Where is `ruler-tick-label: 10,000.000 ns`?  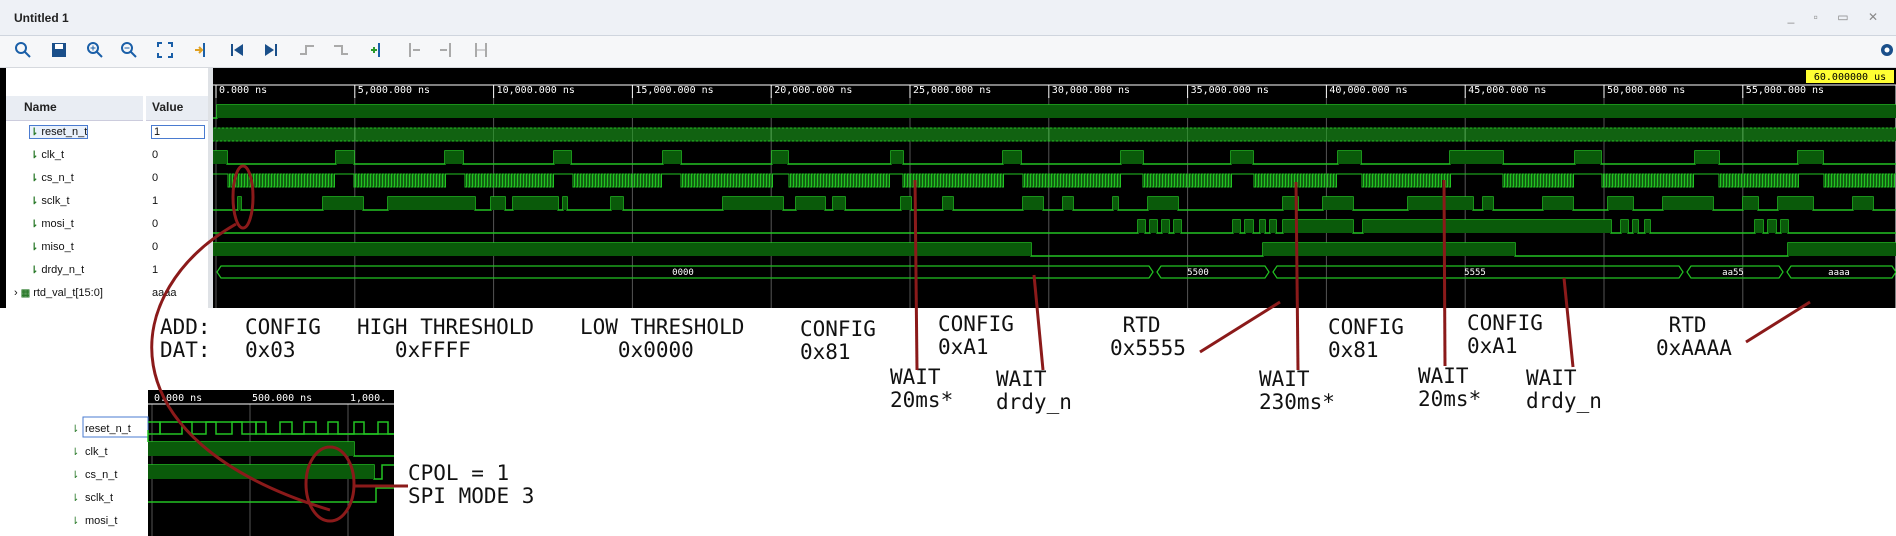
ruler-tick-label: 10,000.000 ns is located at coordinates (536, 90).